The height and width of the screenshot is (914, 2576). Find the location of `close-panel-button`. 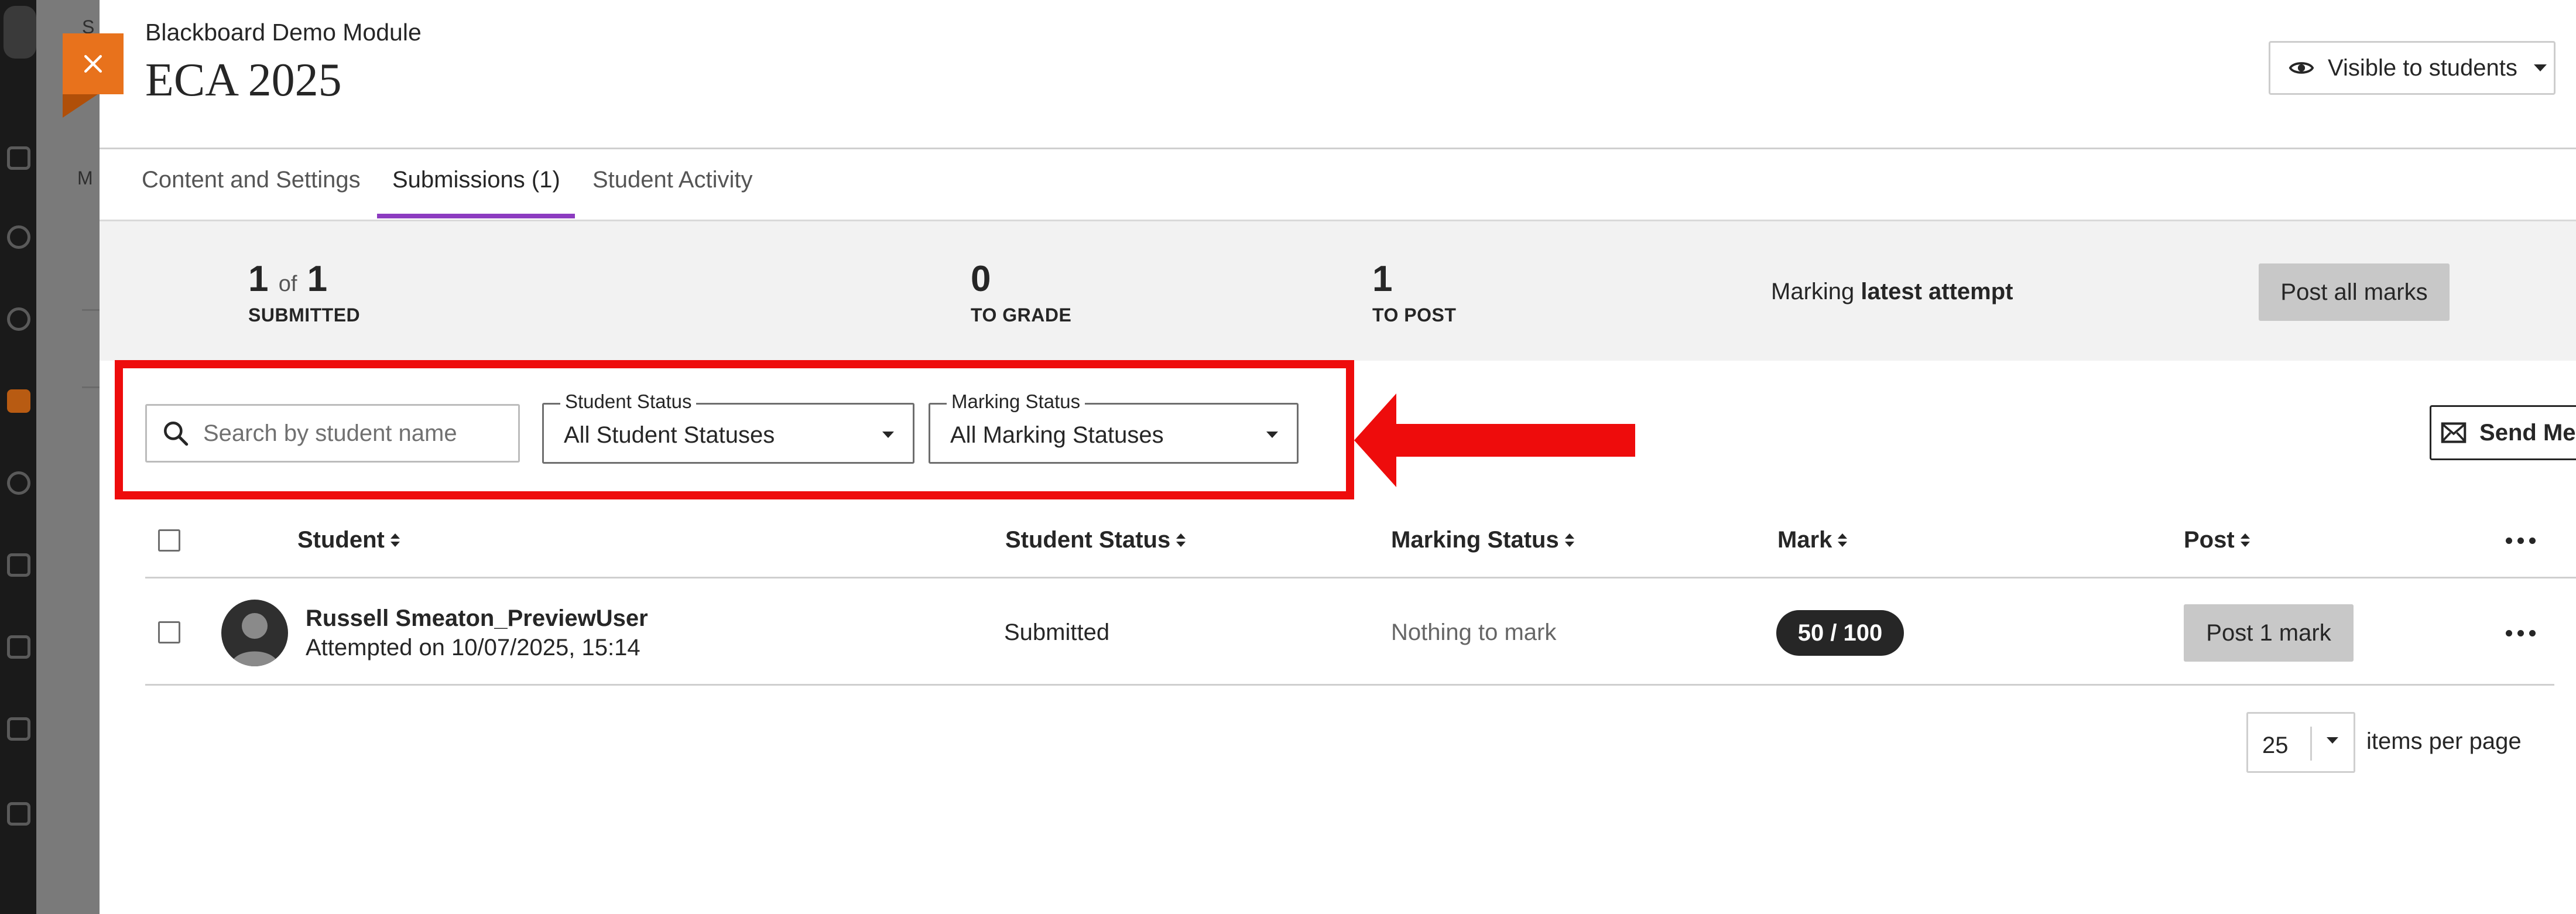

close-panel-button is located at coordinates (93, 64).